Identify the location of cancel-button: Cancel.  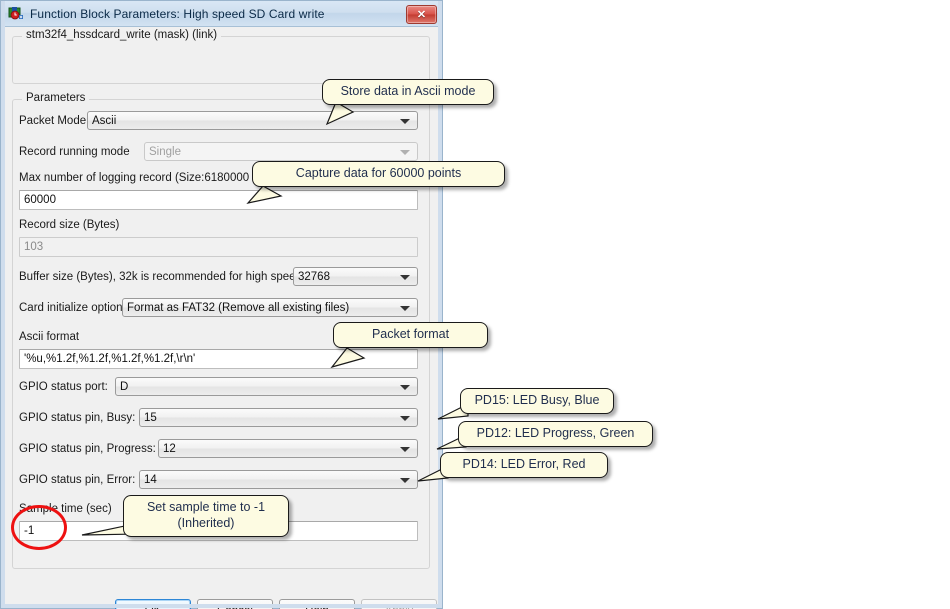
(235, 604).